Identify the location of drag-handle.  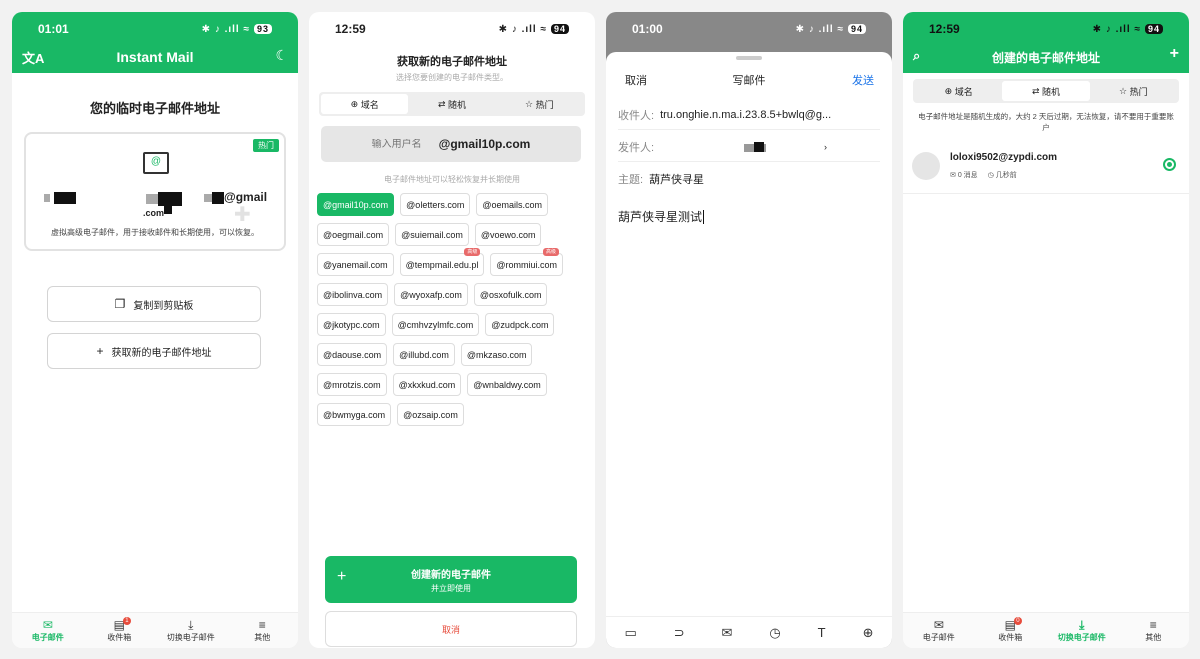
(749, 58).